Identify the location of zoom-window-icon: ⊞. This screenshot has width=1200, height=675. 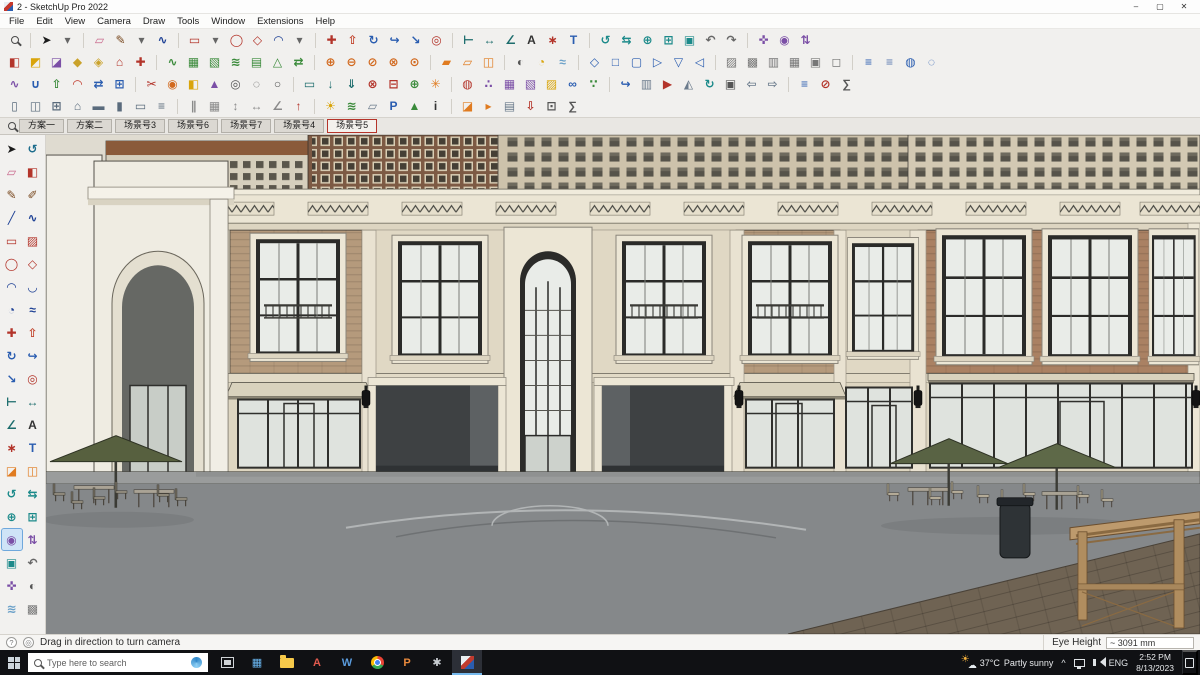
(33, 516).